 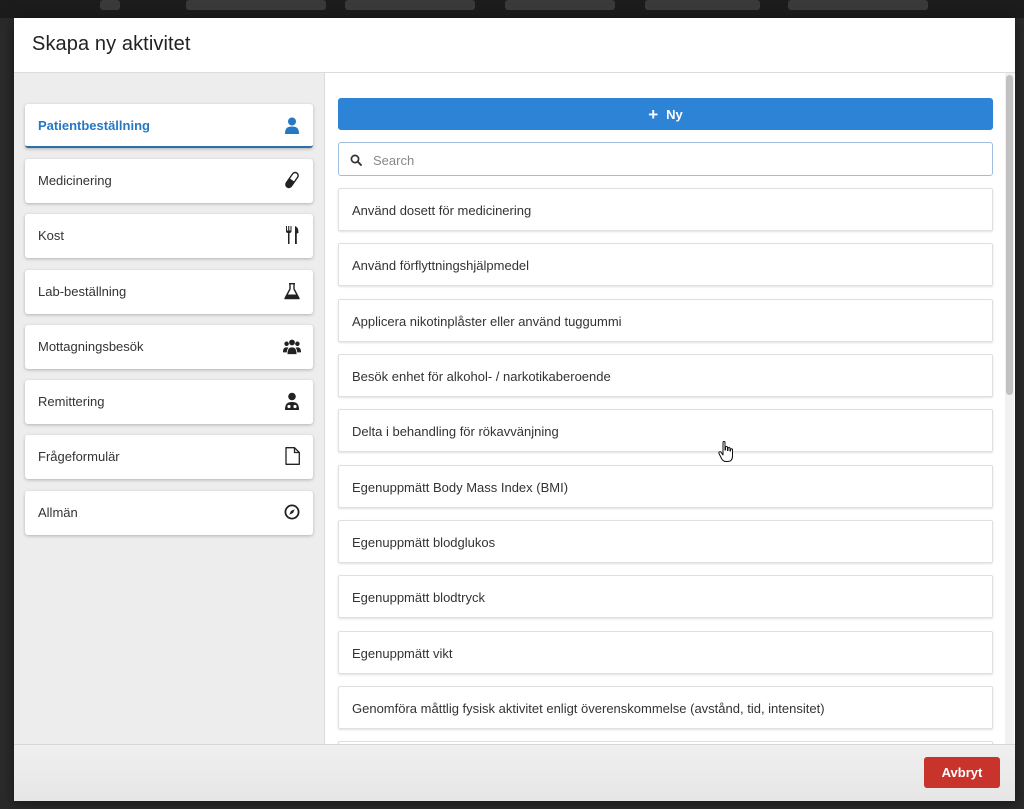 What do you see at coordinates (665, 596) in the screenshot?
I see `list-item: Egenuppmätt blodtryck` at bounding box center [665, 596].